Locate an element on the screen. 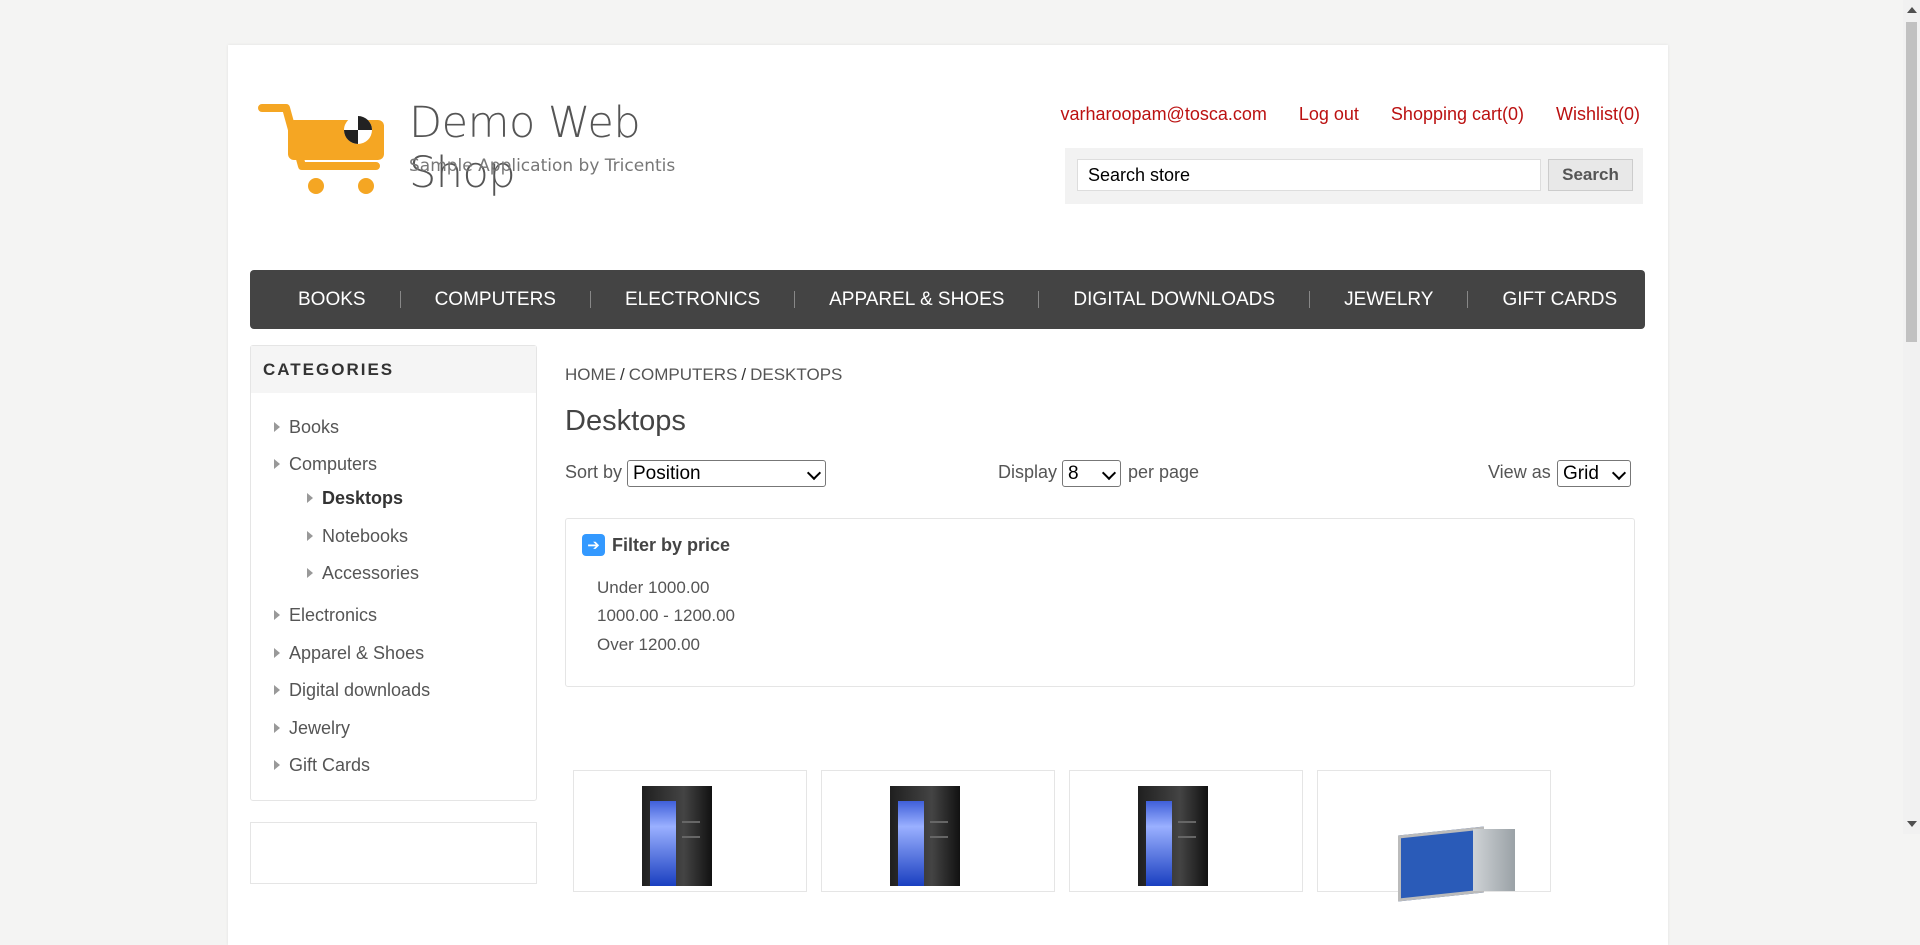  price-range-over-1200: Over 1200.00 is located at coordinates (648, 645).